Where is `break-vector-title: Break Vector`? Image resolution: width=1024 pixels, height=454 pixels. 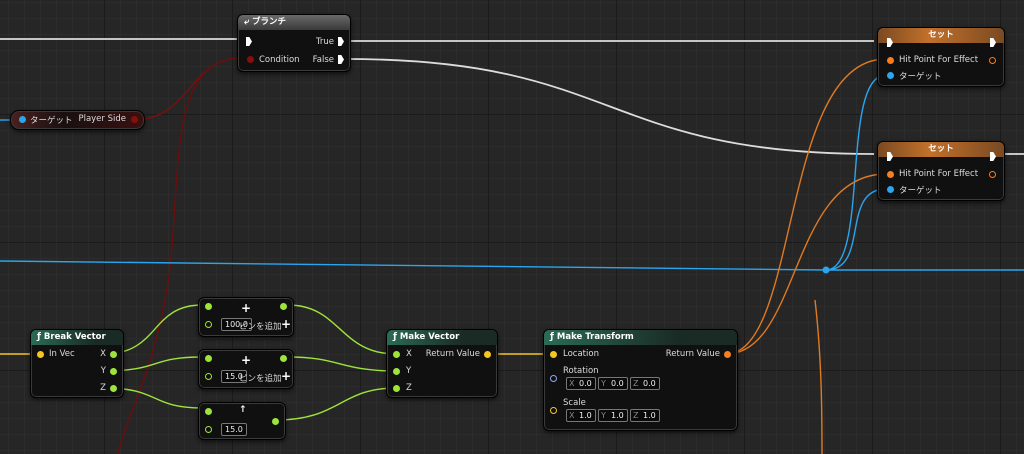 break-vector-title: Break Vector is located at coordinates (74, 337).